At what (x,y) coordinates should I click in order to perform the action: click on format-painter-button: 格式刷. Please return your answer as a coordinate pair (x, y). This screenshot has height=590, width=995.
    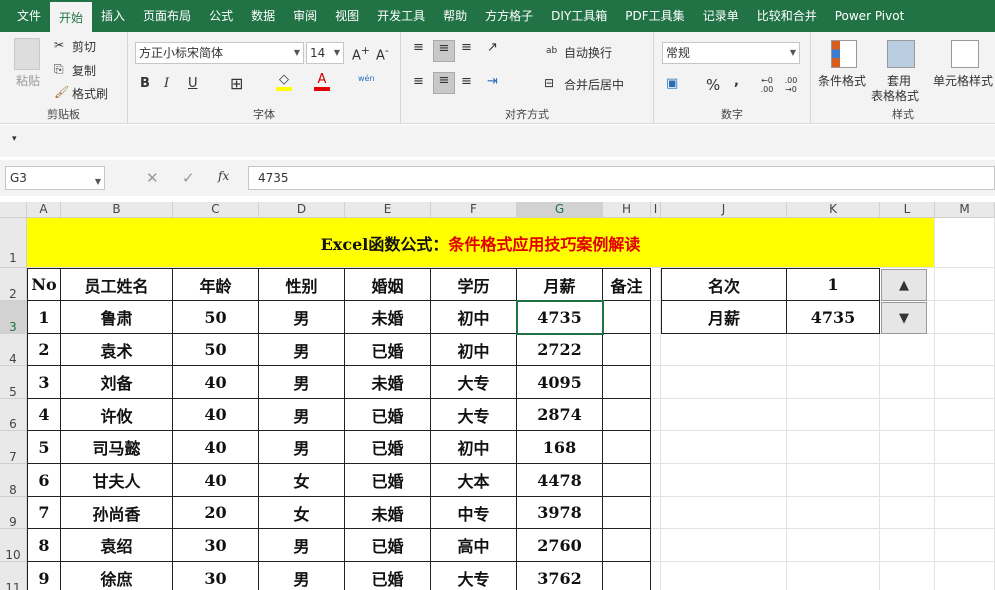
    Looking at the image, I should click on (90, 93).